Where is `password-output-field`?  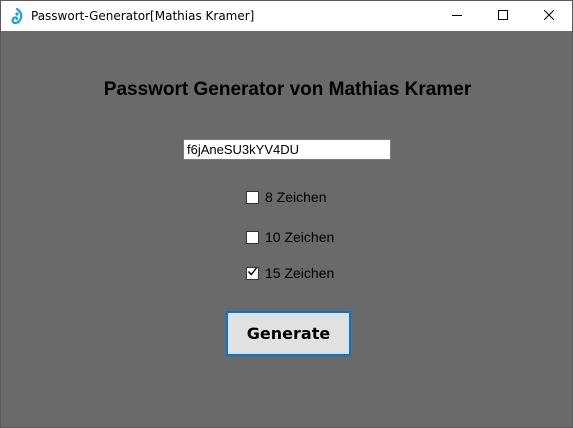 password-output-field is located at coordinates (287, 149).